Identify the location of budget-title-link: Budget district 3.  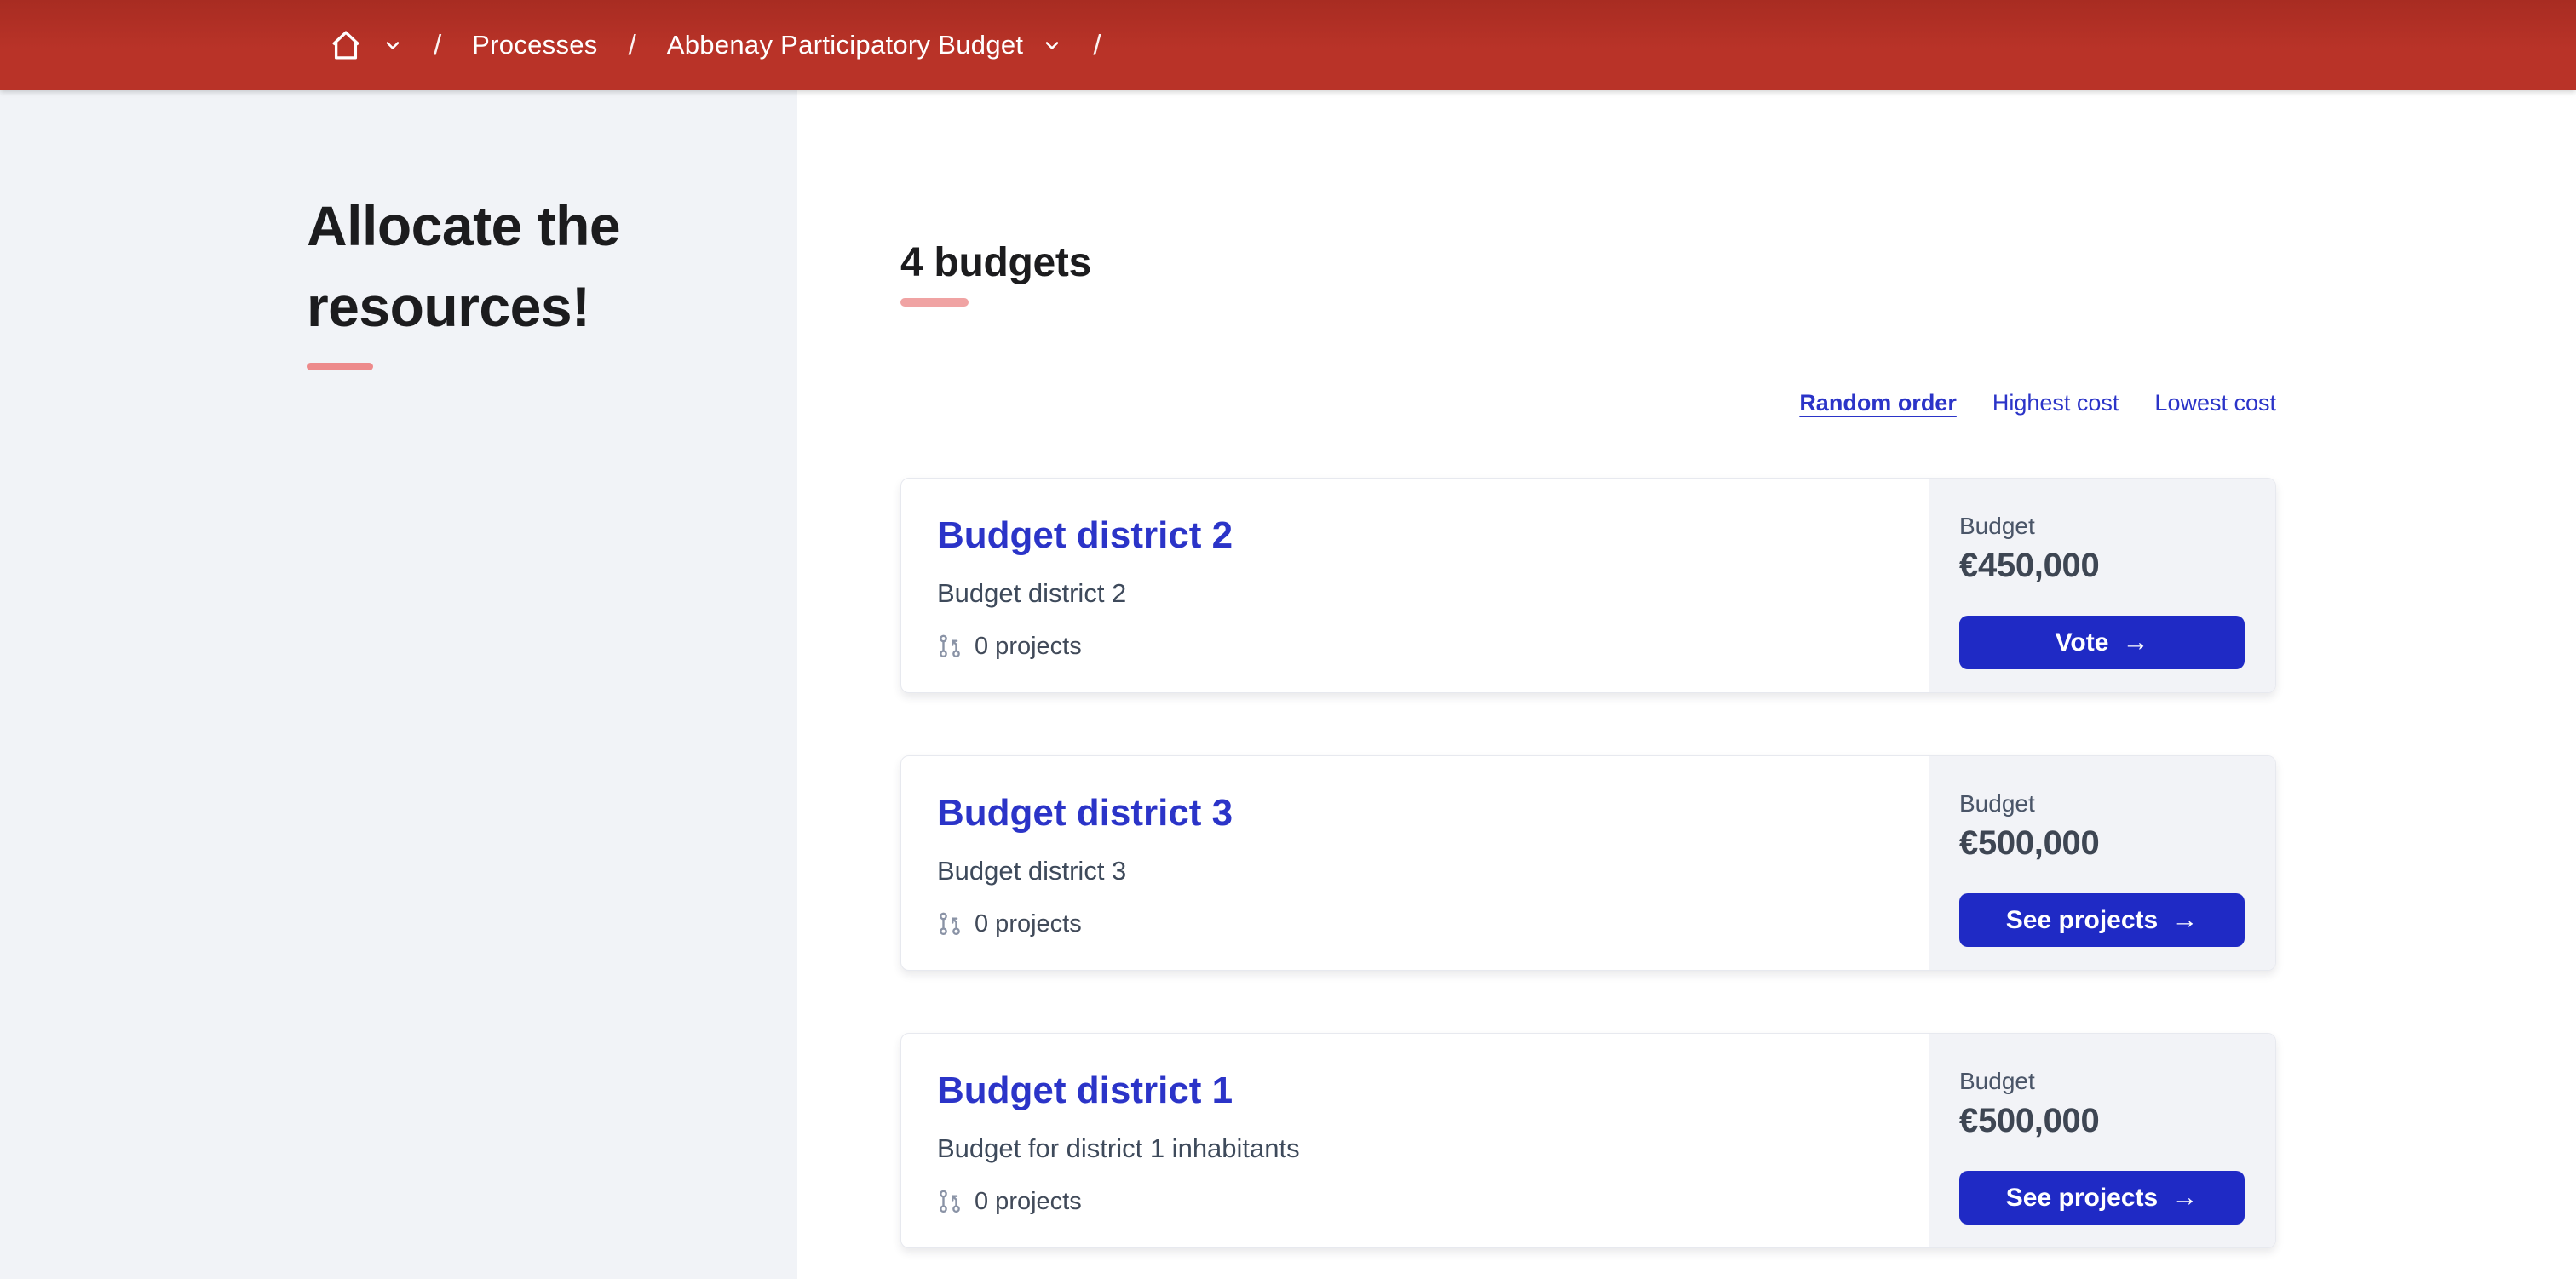
(1085, 813).